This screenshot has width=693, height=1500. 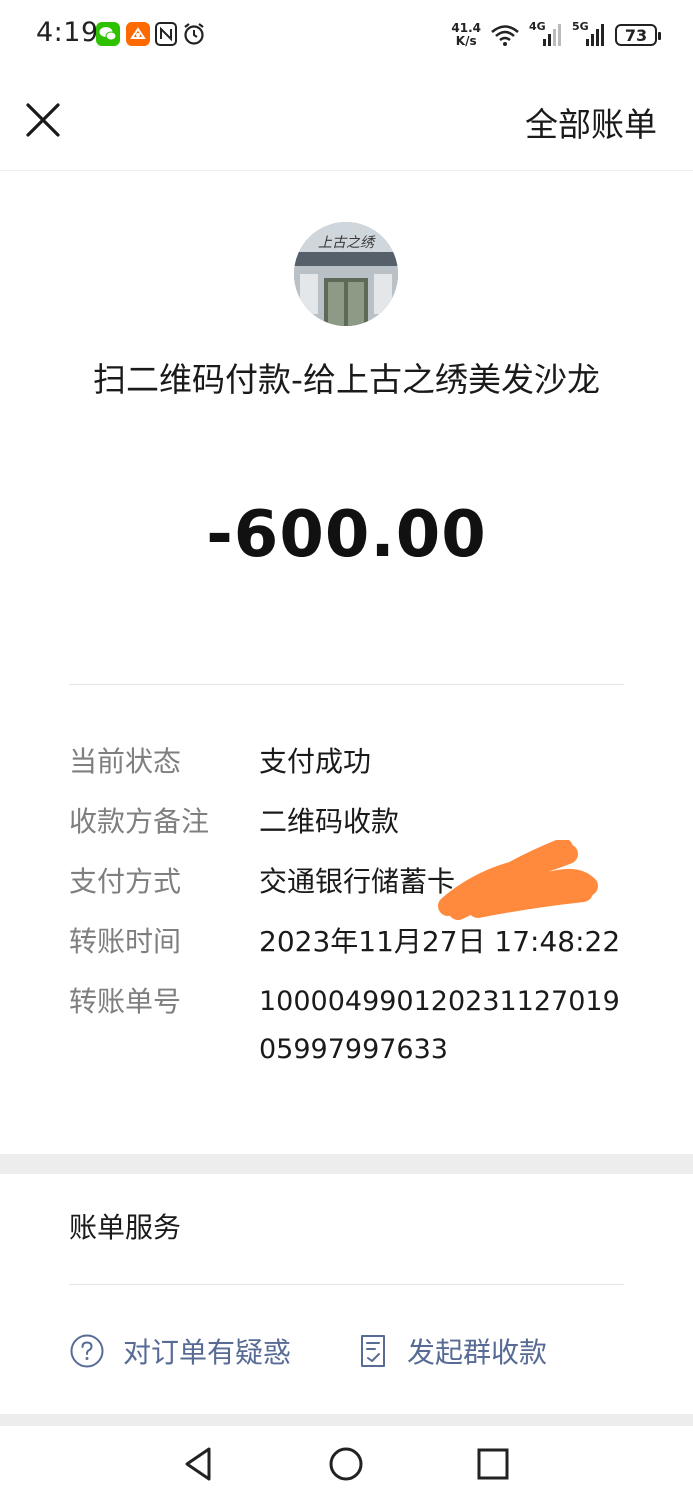 I want to click on net-speed-unit: K/s, so click(x=466, y=41).